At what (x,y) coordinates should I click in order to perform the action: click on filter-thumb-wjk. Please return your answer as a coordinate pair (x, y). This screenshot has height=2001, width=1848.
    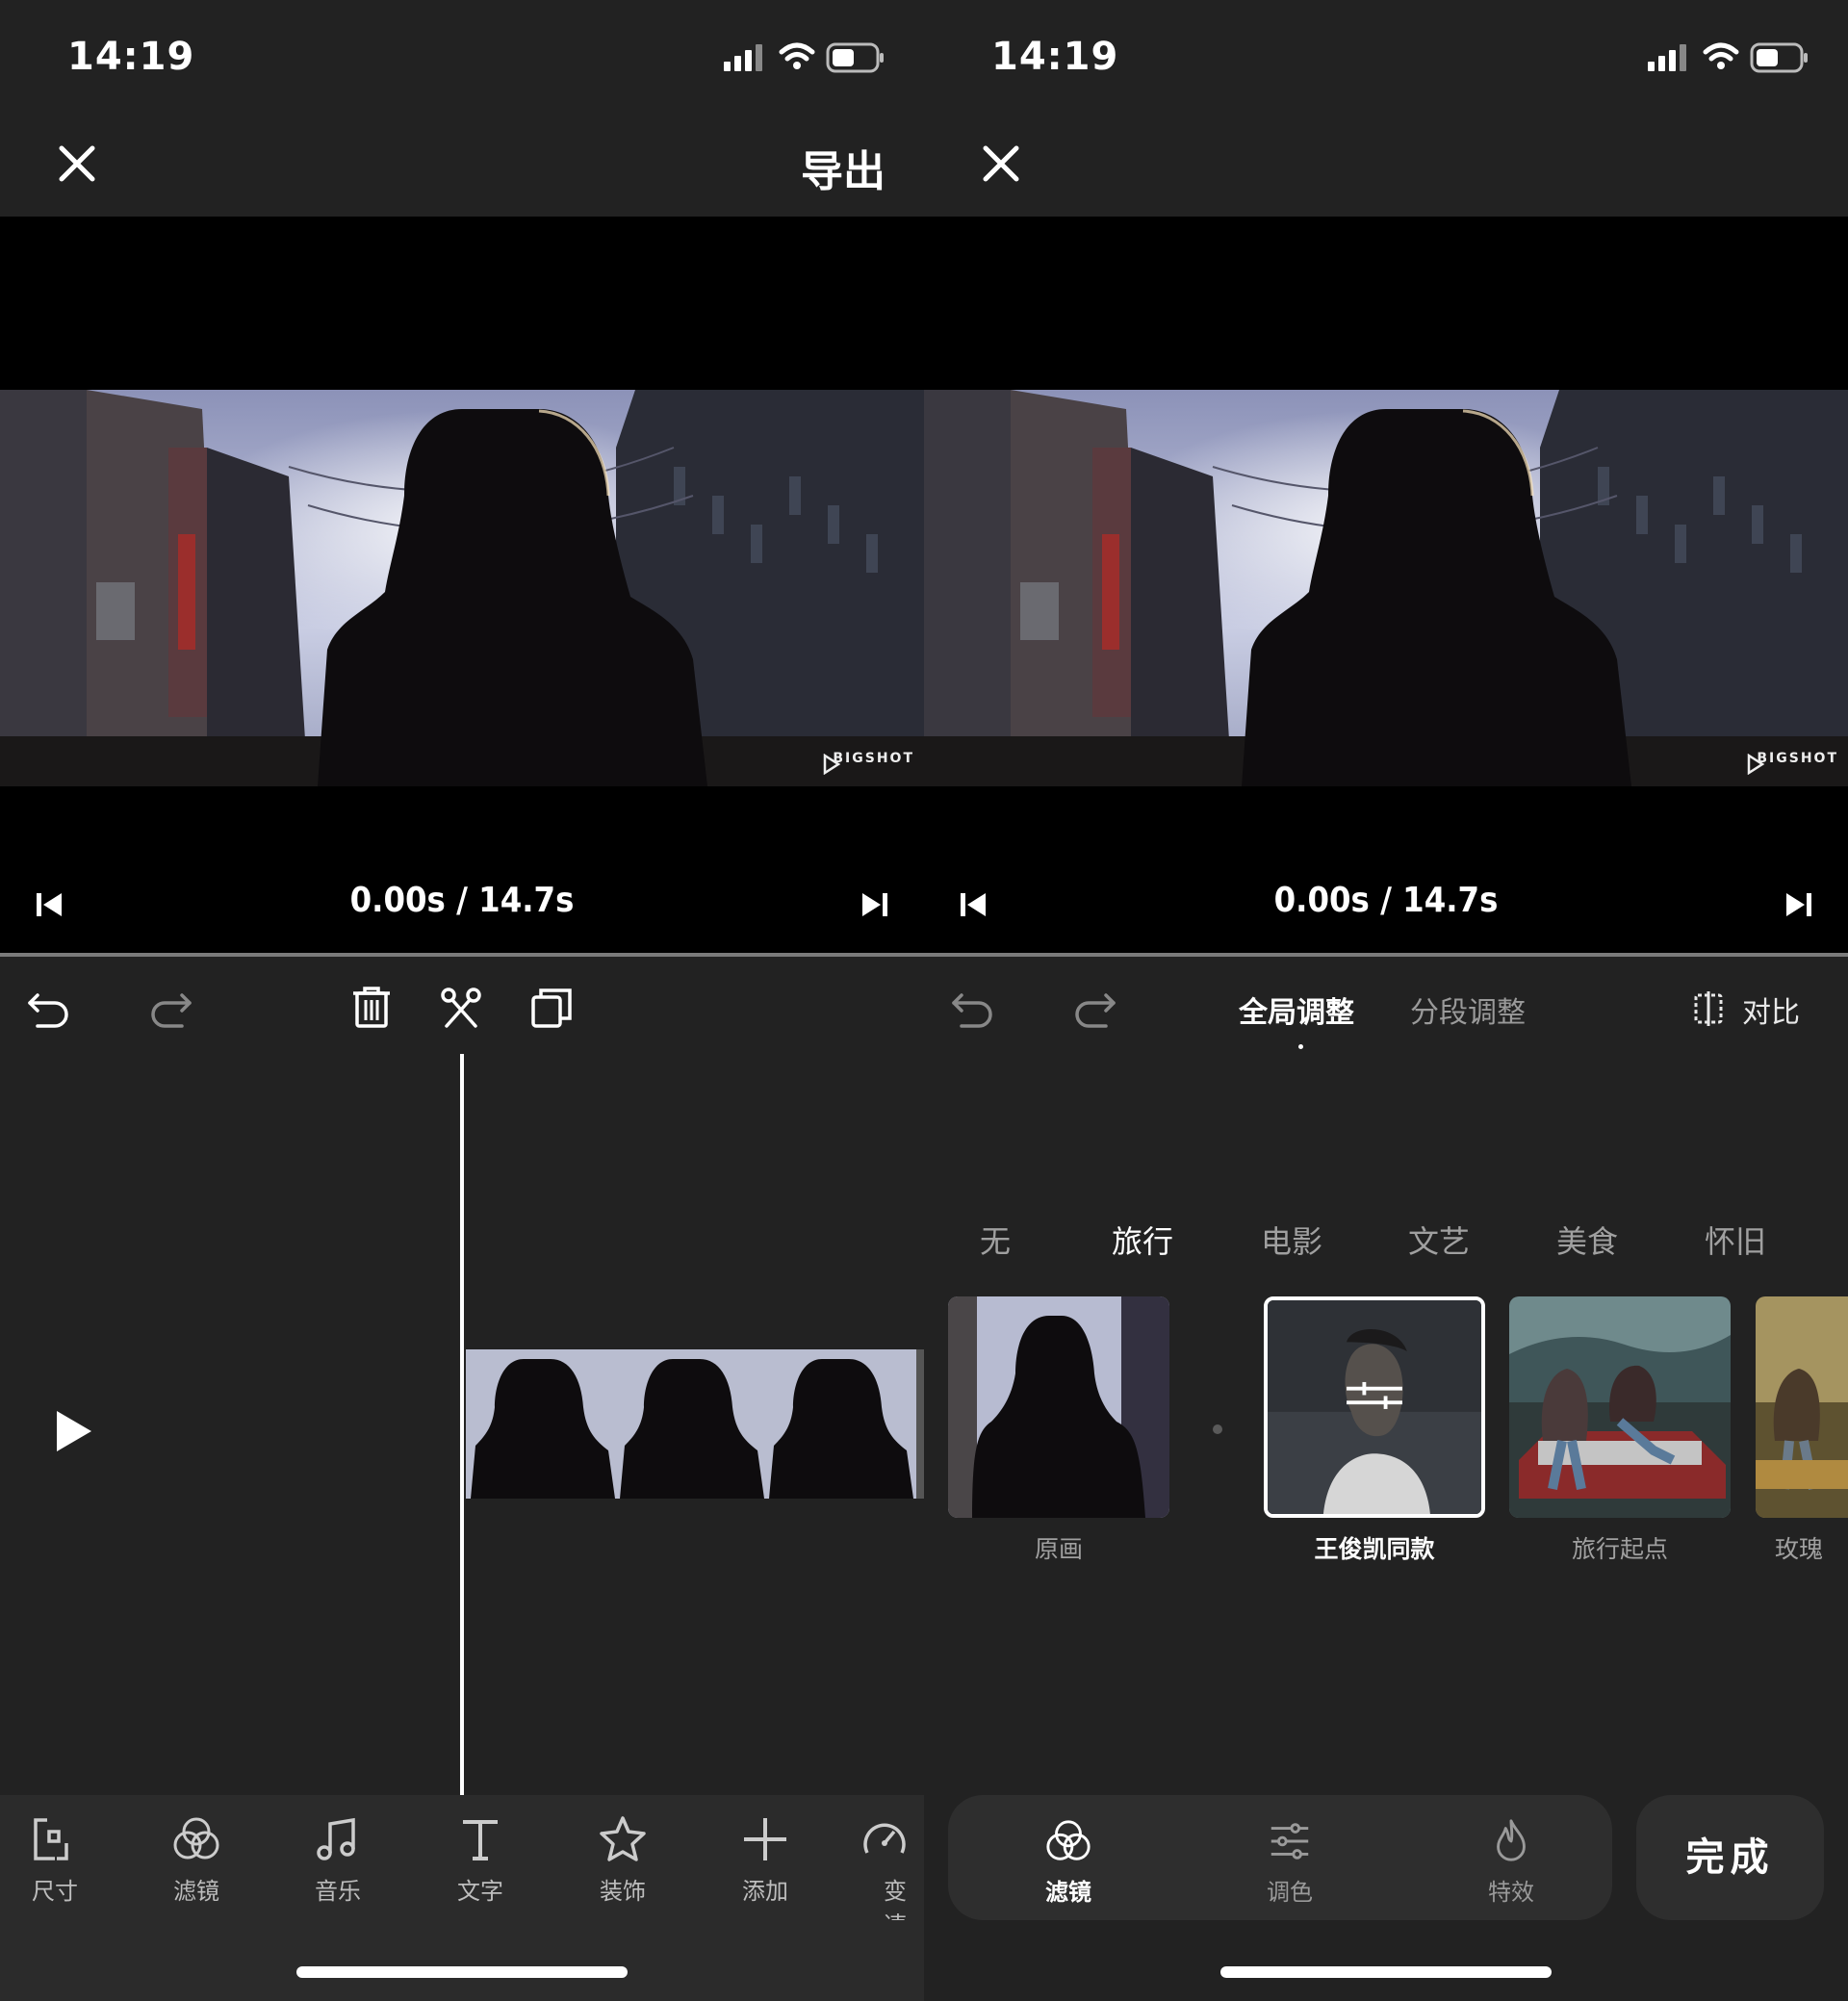
    Looking at the image, I should click on (1374, 1407).